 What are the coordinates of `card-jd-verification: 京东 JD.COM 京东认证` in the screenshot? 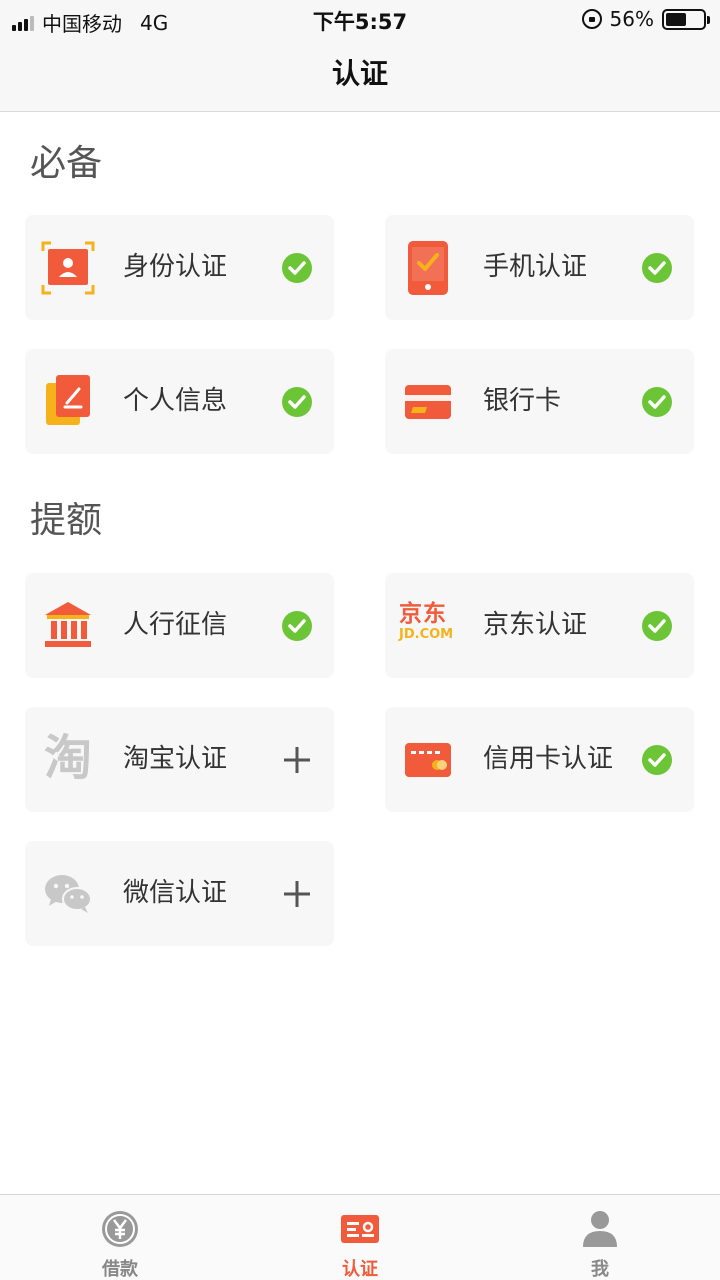 It's located at (539, 625).